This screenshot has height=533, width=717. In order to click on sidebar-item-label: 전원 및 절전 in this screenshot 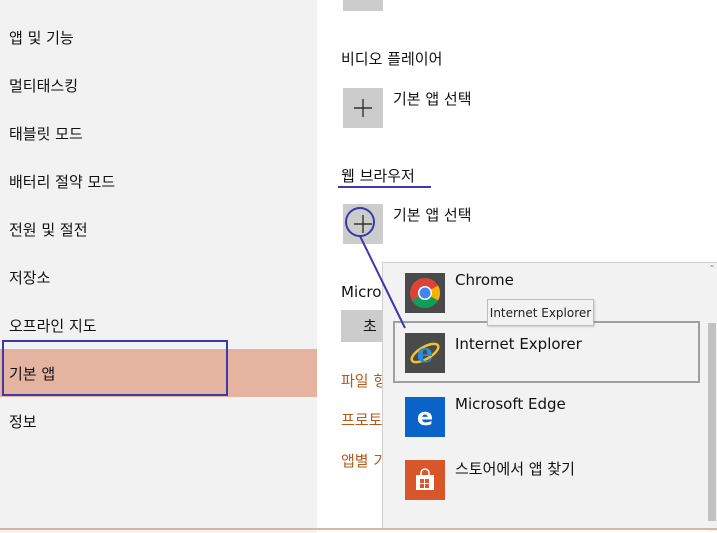, I will do `click(48, 229)`.